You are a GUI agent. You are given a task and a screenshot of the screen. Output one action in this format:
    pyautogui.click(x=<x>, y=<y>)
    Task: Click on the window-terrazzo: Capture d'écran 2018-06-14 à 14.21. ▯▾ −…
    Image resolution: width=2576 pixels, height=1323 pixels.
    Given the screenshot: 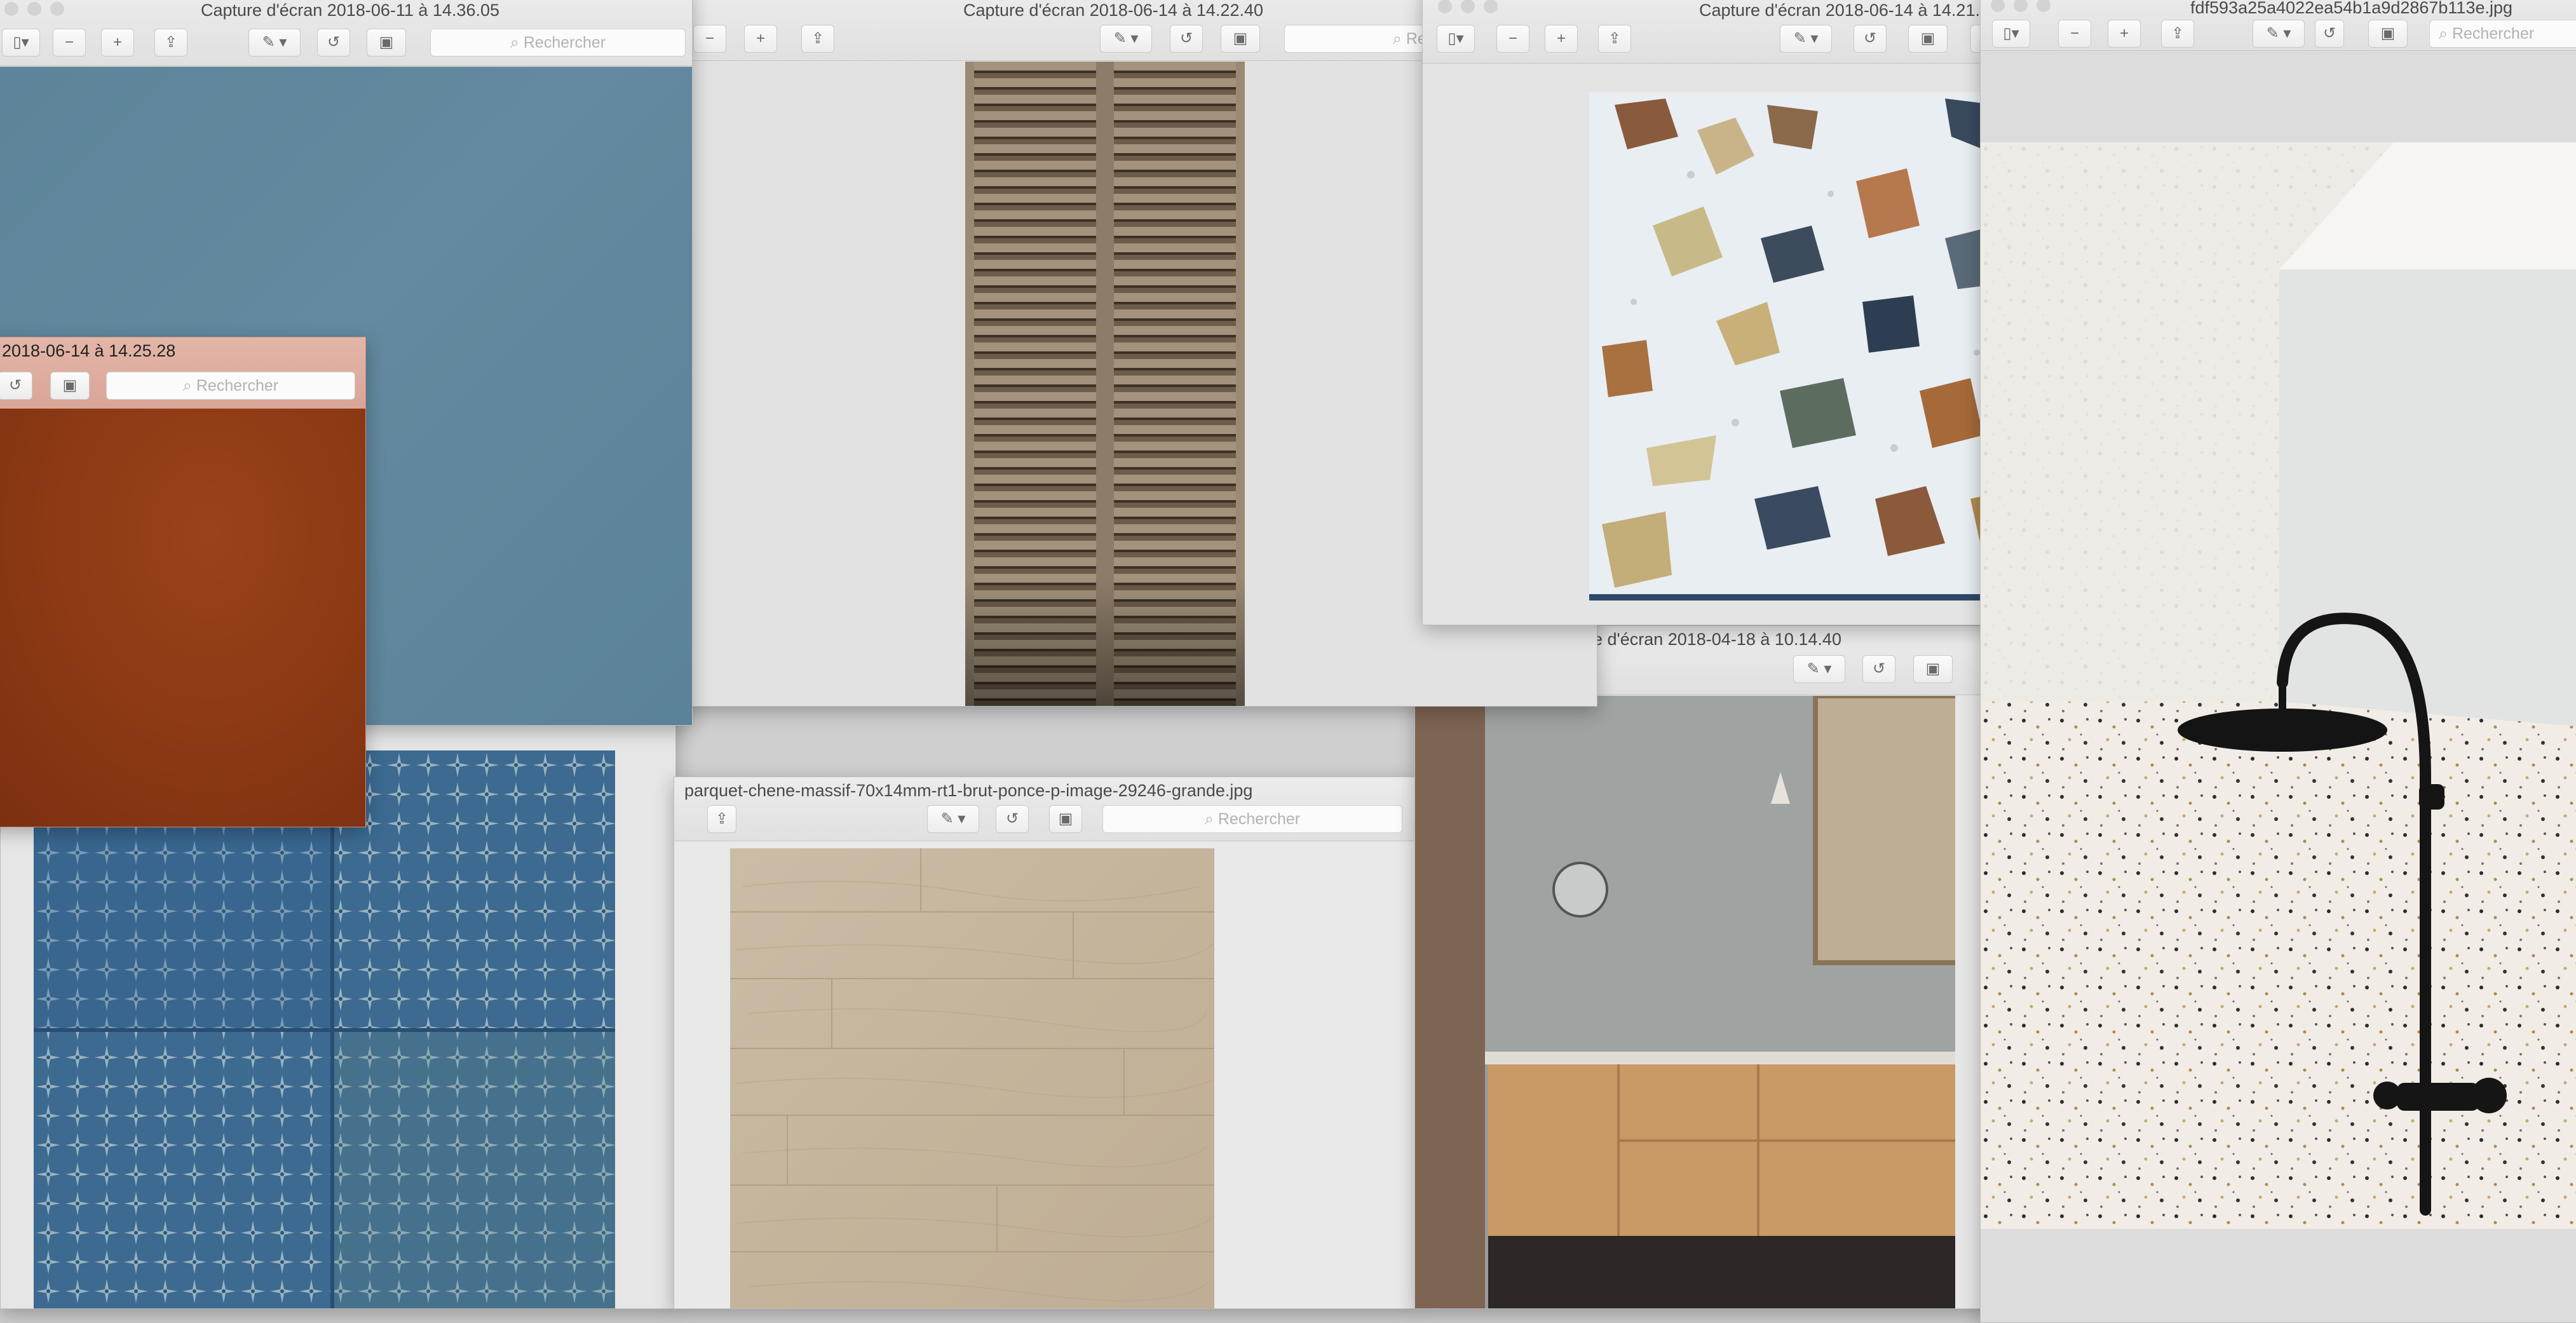 What is the action you would take?
    pyautogui.click(x=1727, y=312)
    